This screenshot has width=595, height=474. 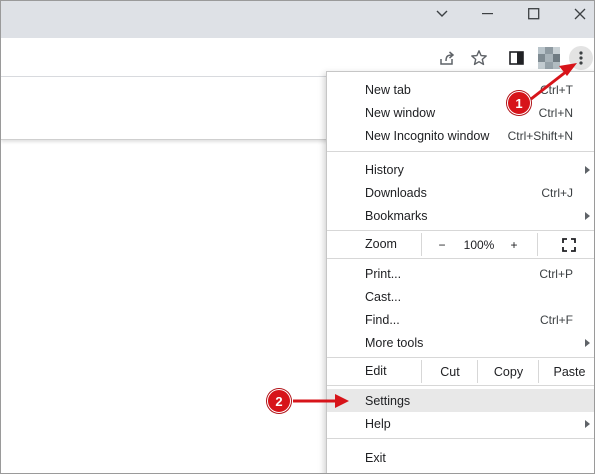 I want to click on step-number: 2, so click(x=279, y=401).